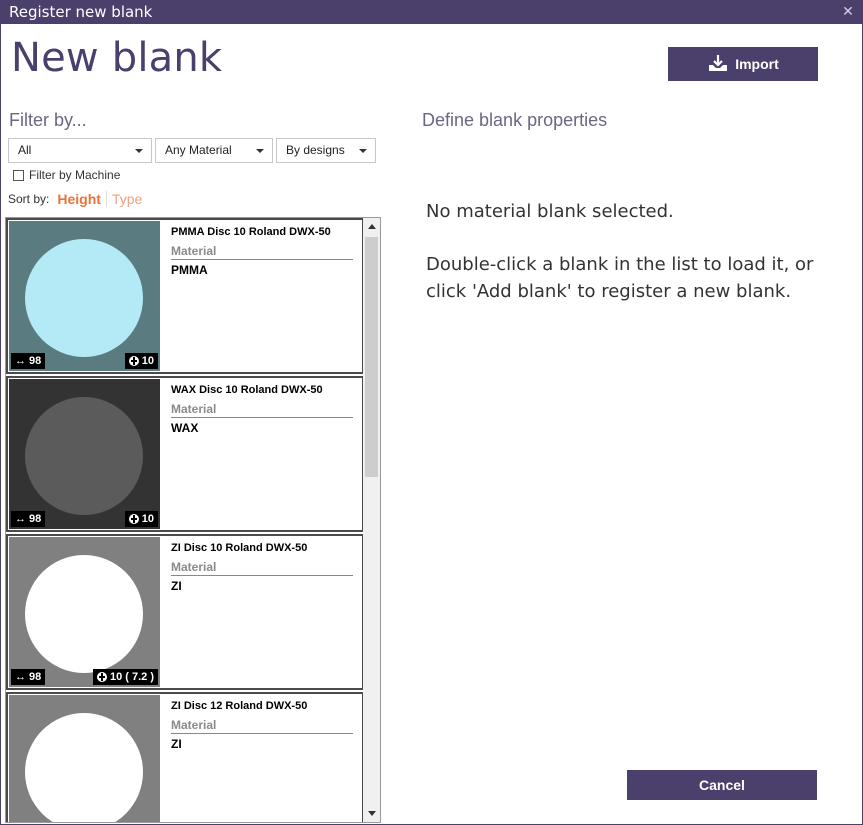  Describe the element at coordinates (185, 428) in the screenshot. I see `material-value: WAX` at that location.